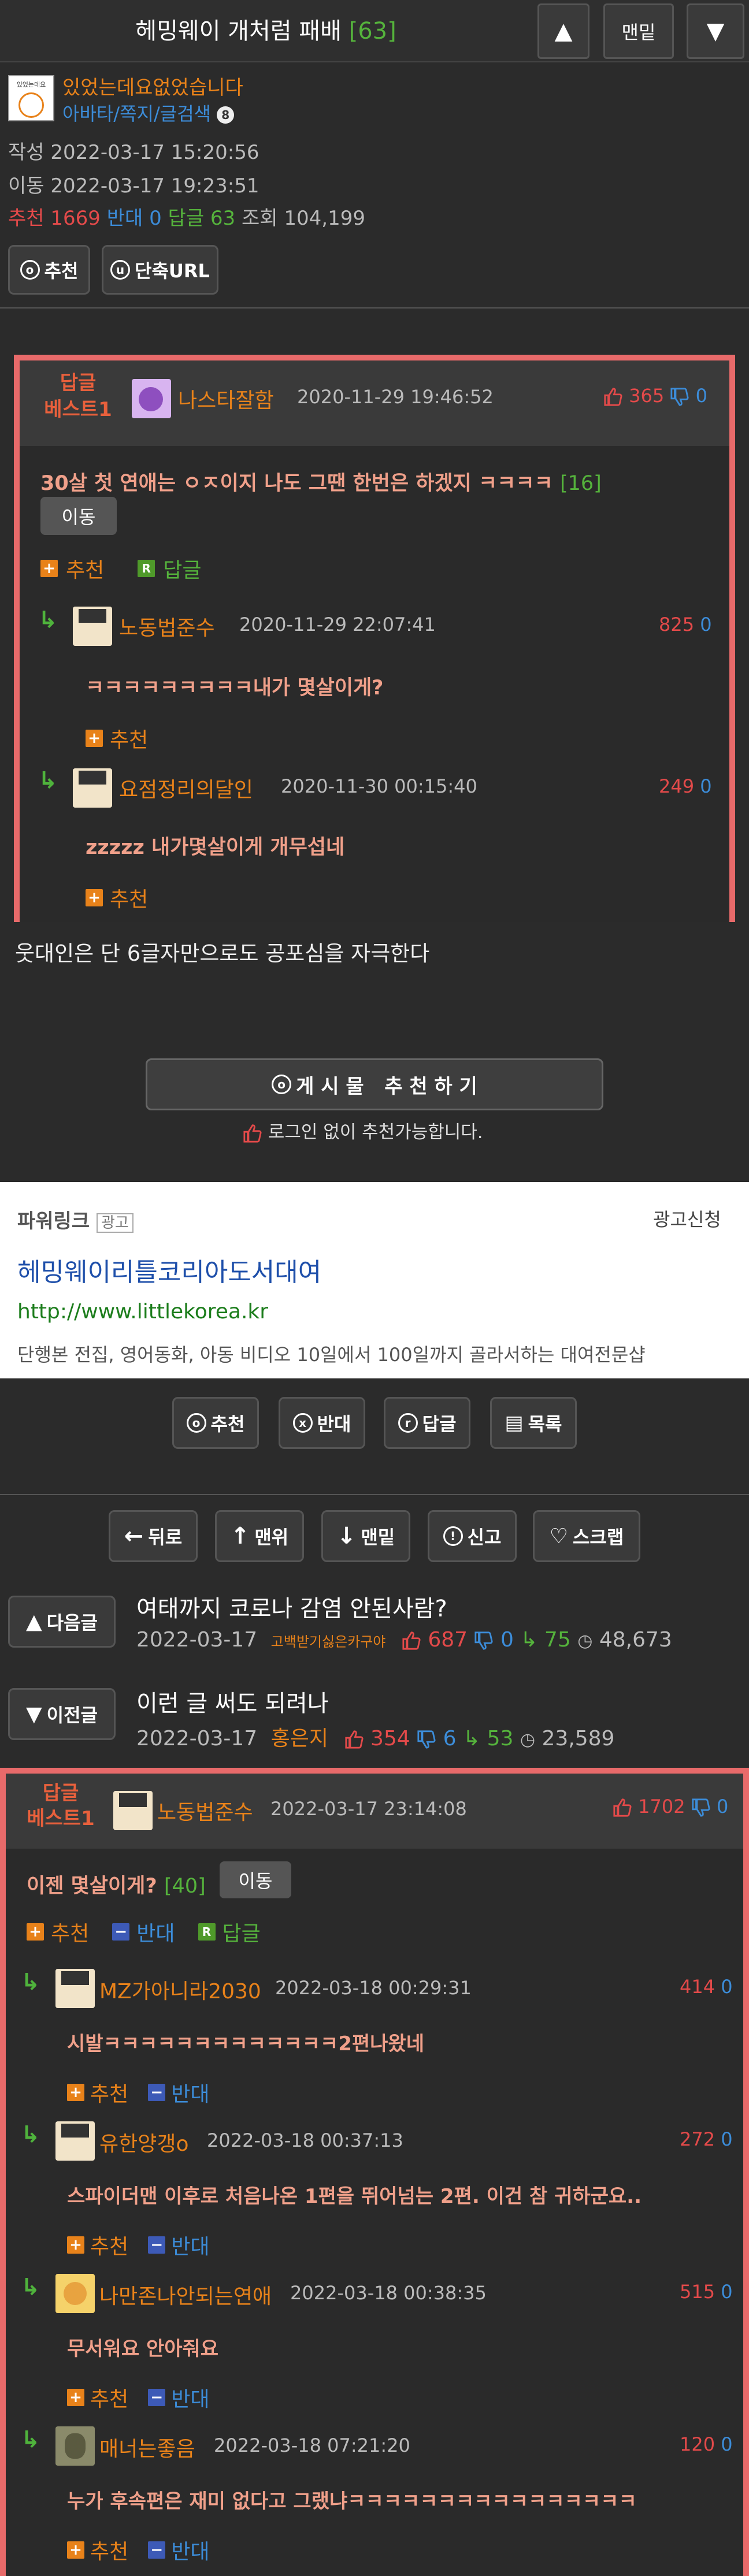 The width and height of the screenshot is (749, 2576). Describe the element at coordinates (144, 2142) in the screenshot. I see `reply-nick: 유한양갱o` at that location.